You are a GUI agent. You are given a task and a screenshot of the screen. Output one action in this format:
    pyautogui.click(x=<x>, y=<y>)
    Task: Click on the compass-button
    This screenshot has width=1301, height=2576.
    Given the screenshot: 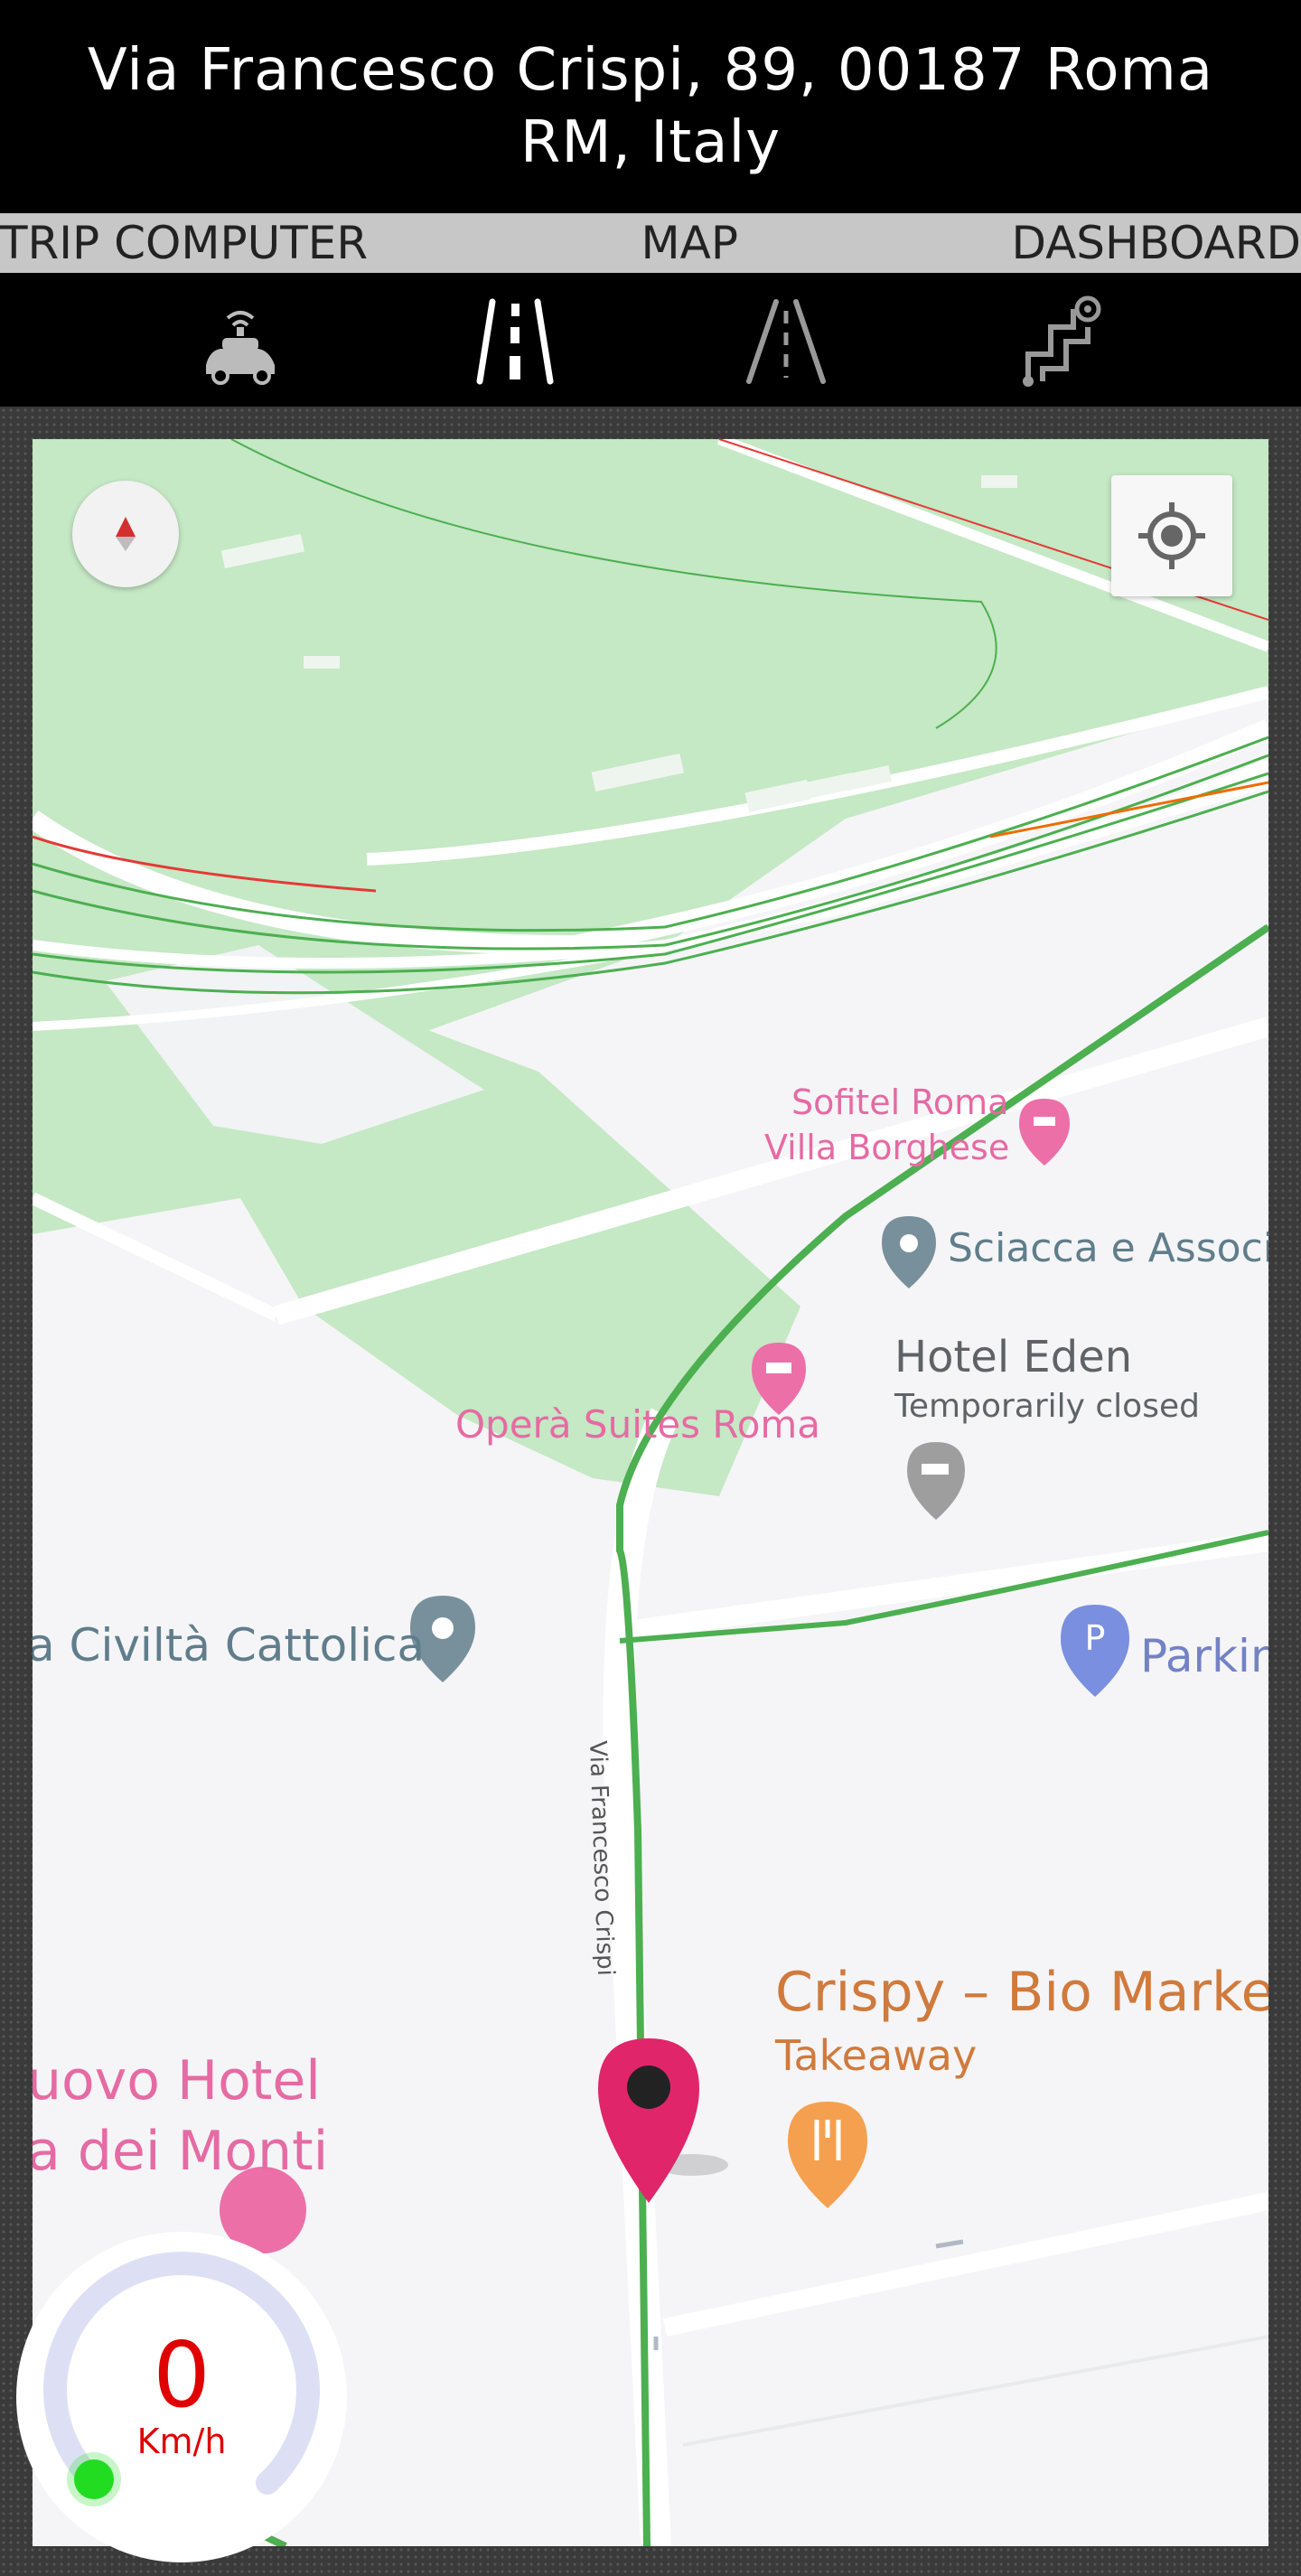 What is the action you would take?
    pyautogui.click(x=125, y=534)
    